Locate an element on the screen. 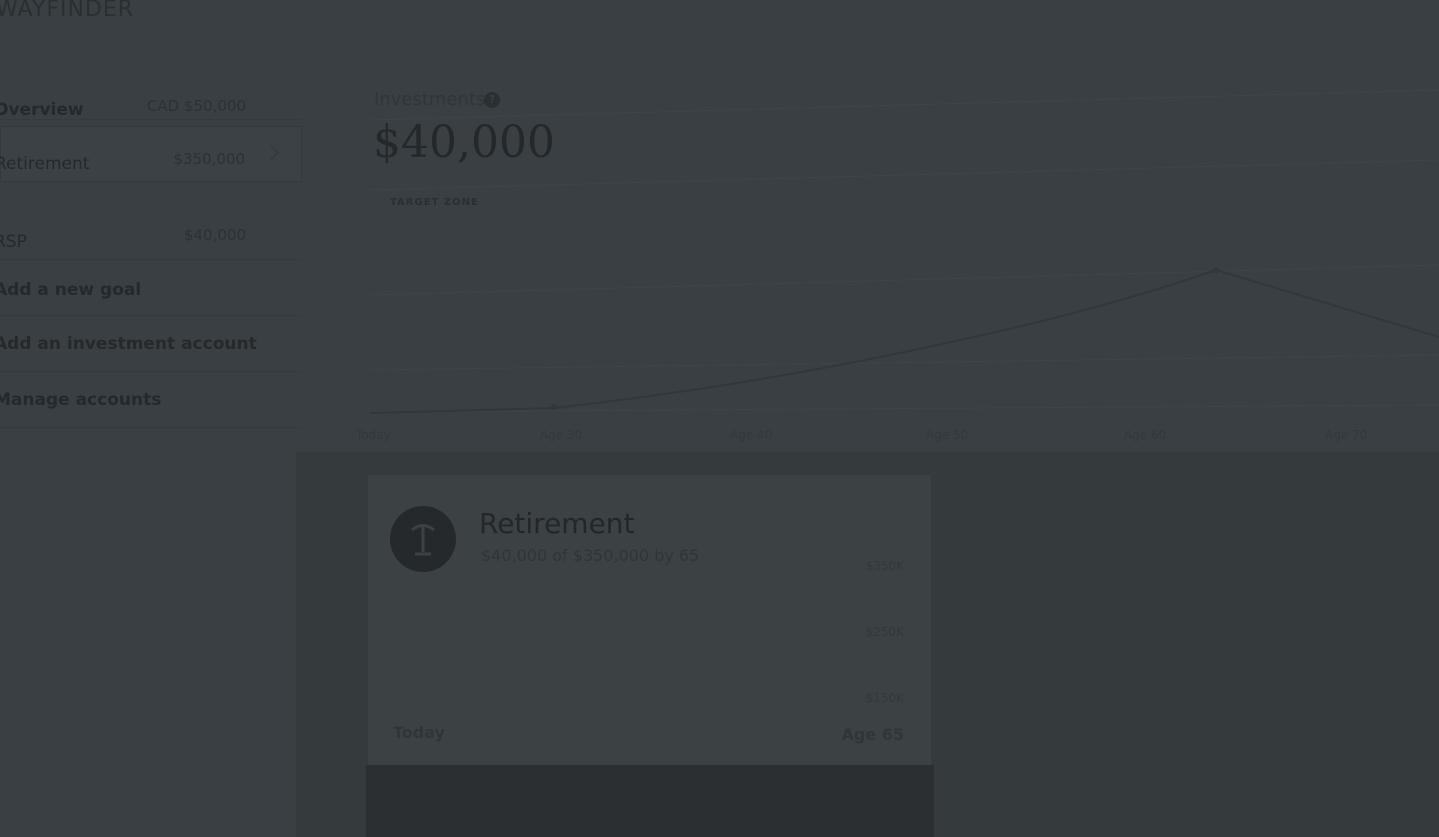 The height and width of the screenshot is (837, 1439). sidebar-item-add-goal: Add a new goal is located at coordinates (151, 288).